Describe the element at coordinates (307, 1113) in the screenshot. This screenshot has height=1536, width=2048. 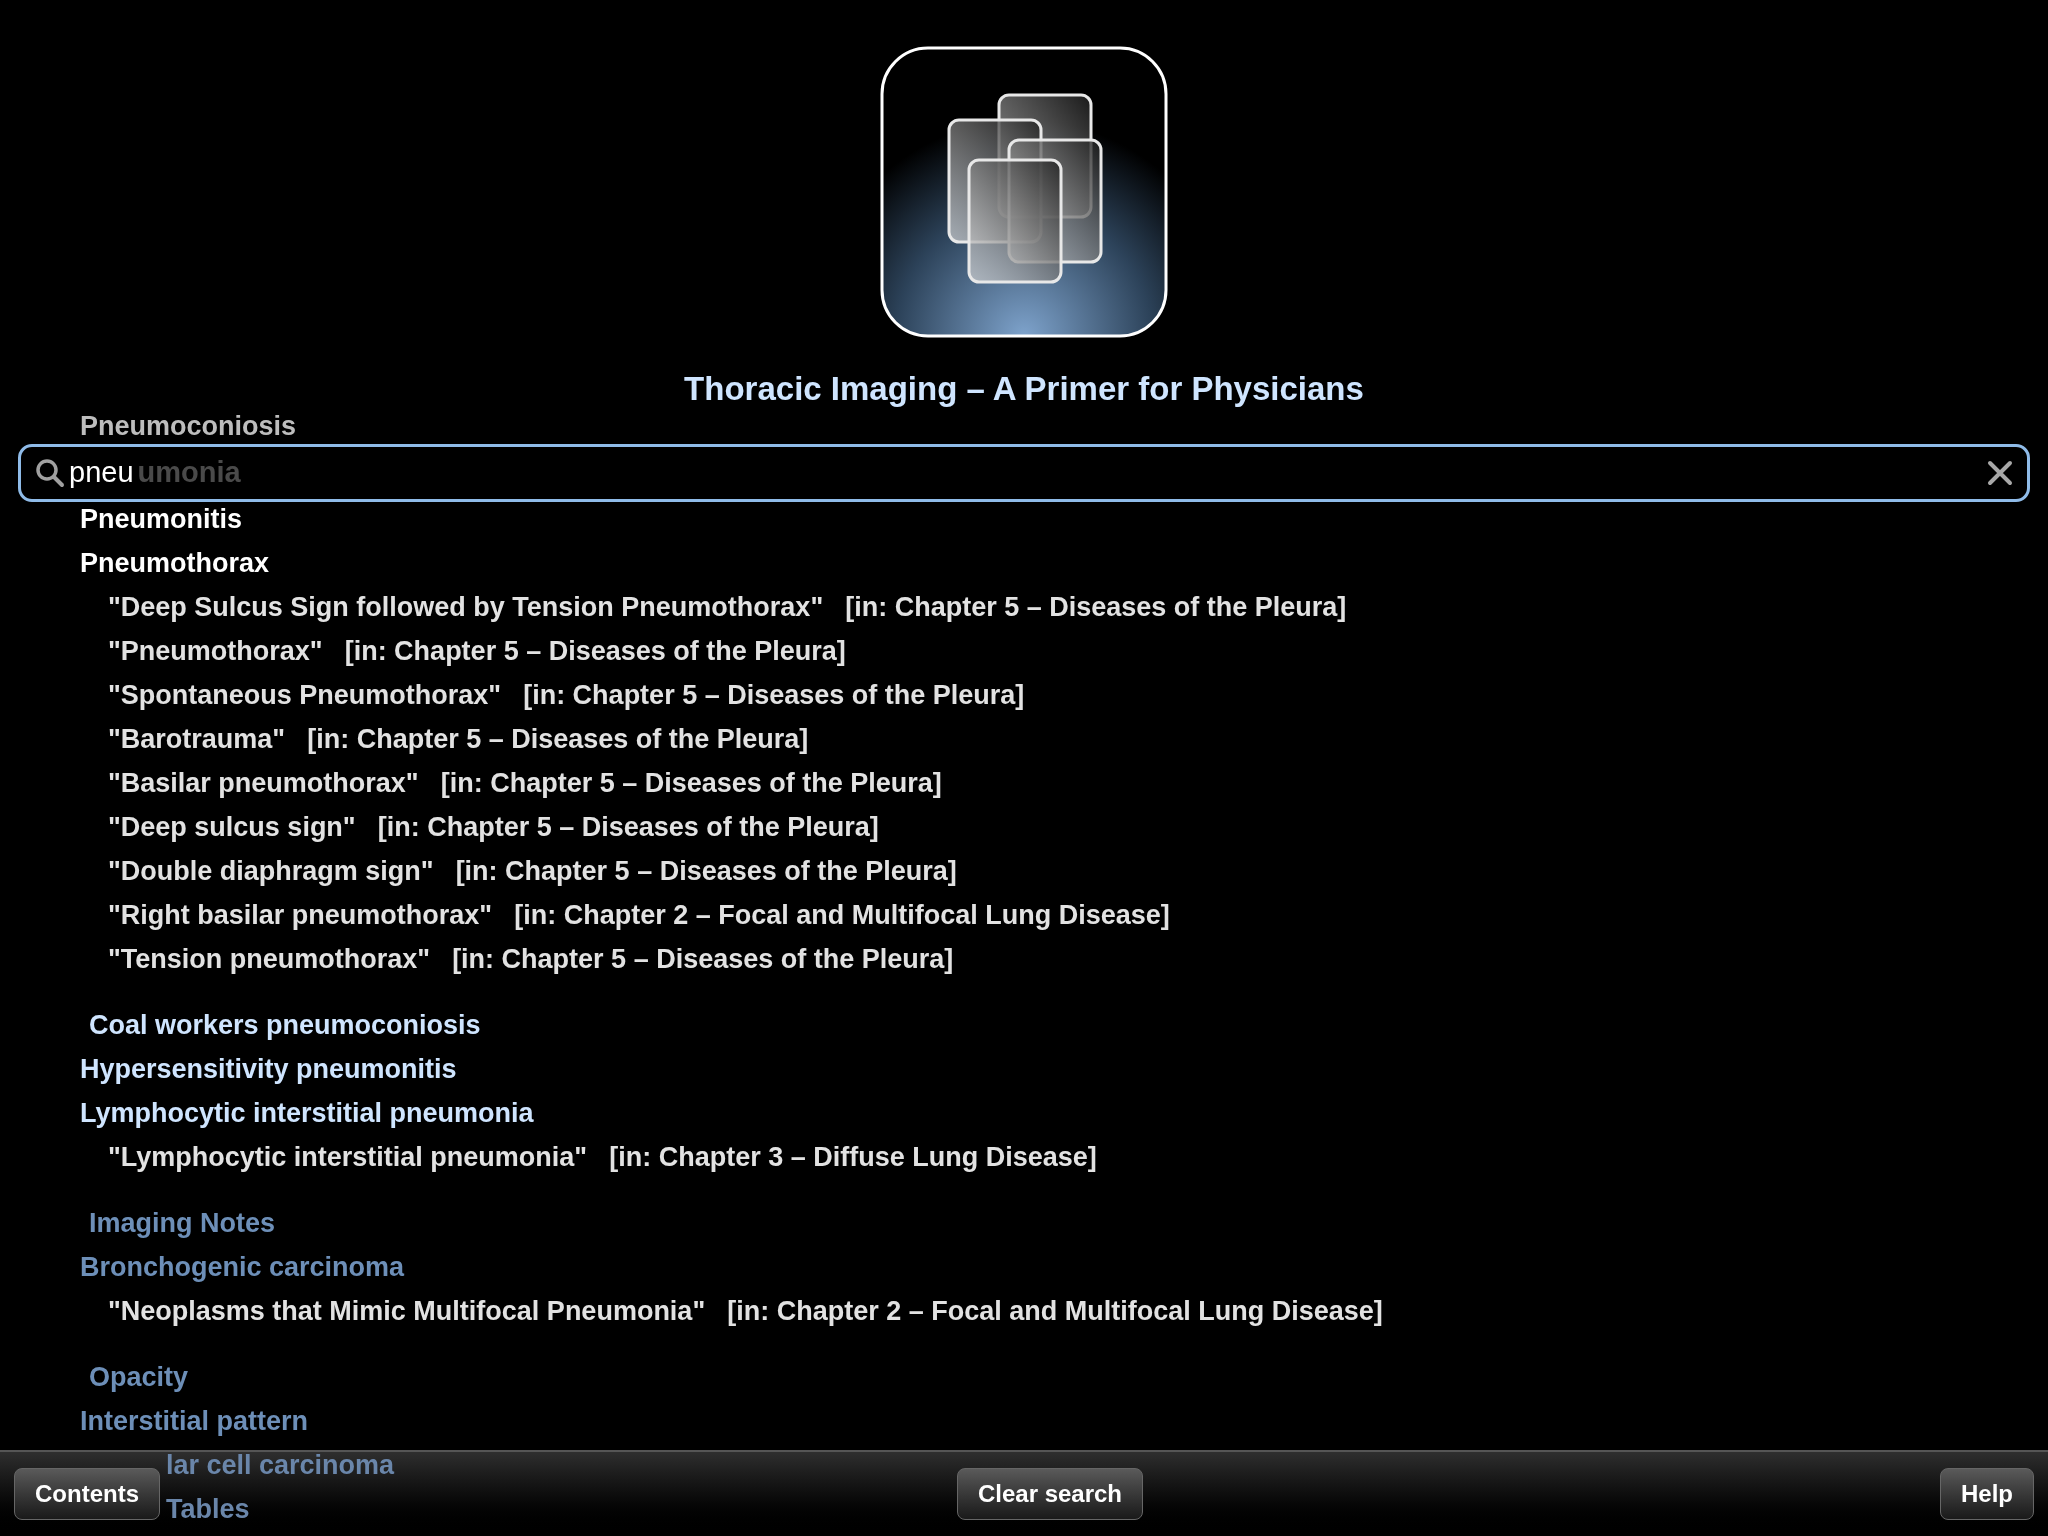
I see `result-term: Lymphocytic interstitial pneumonia` at that location.